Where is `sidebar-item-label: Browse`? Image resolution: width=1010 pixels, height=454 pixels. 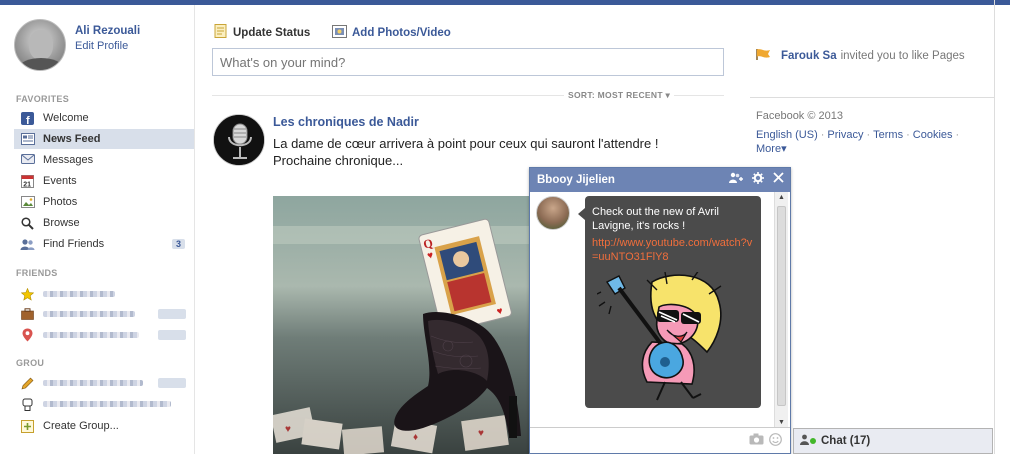
sidebar-item-label: Browse is located at coordinates (61, 223).